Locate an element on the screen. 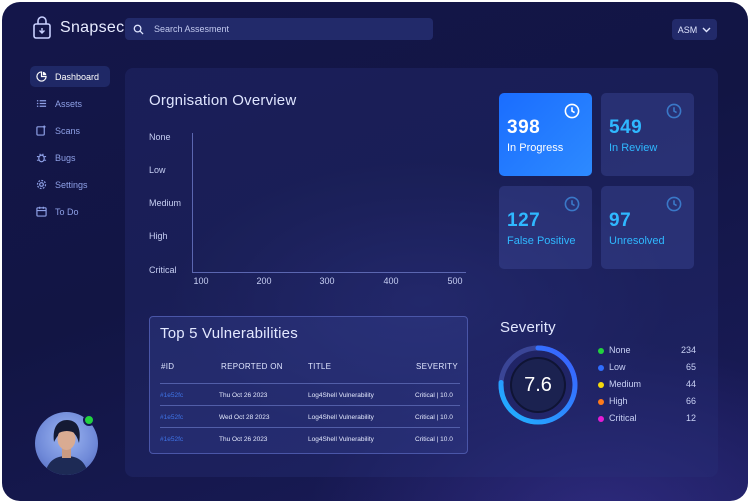  column-header-severity: SEVERITY is located at coordinates (437, 366).